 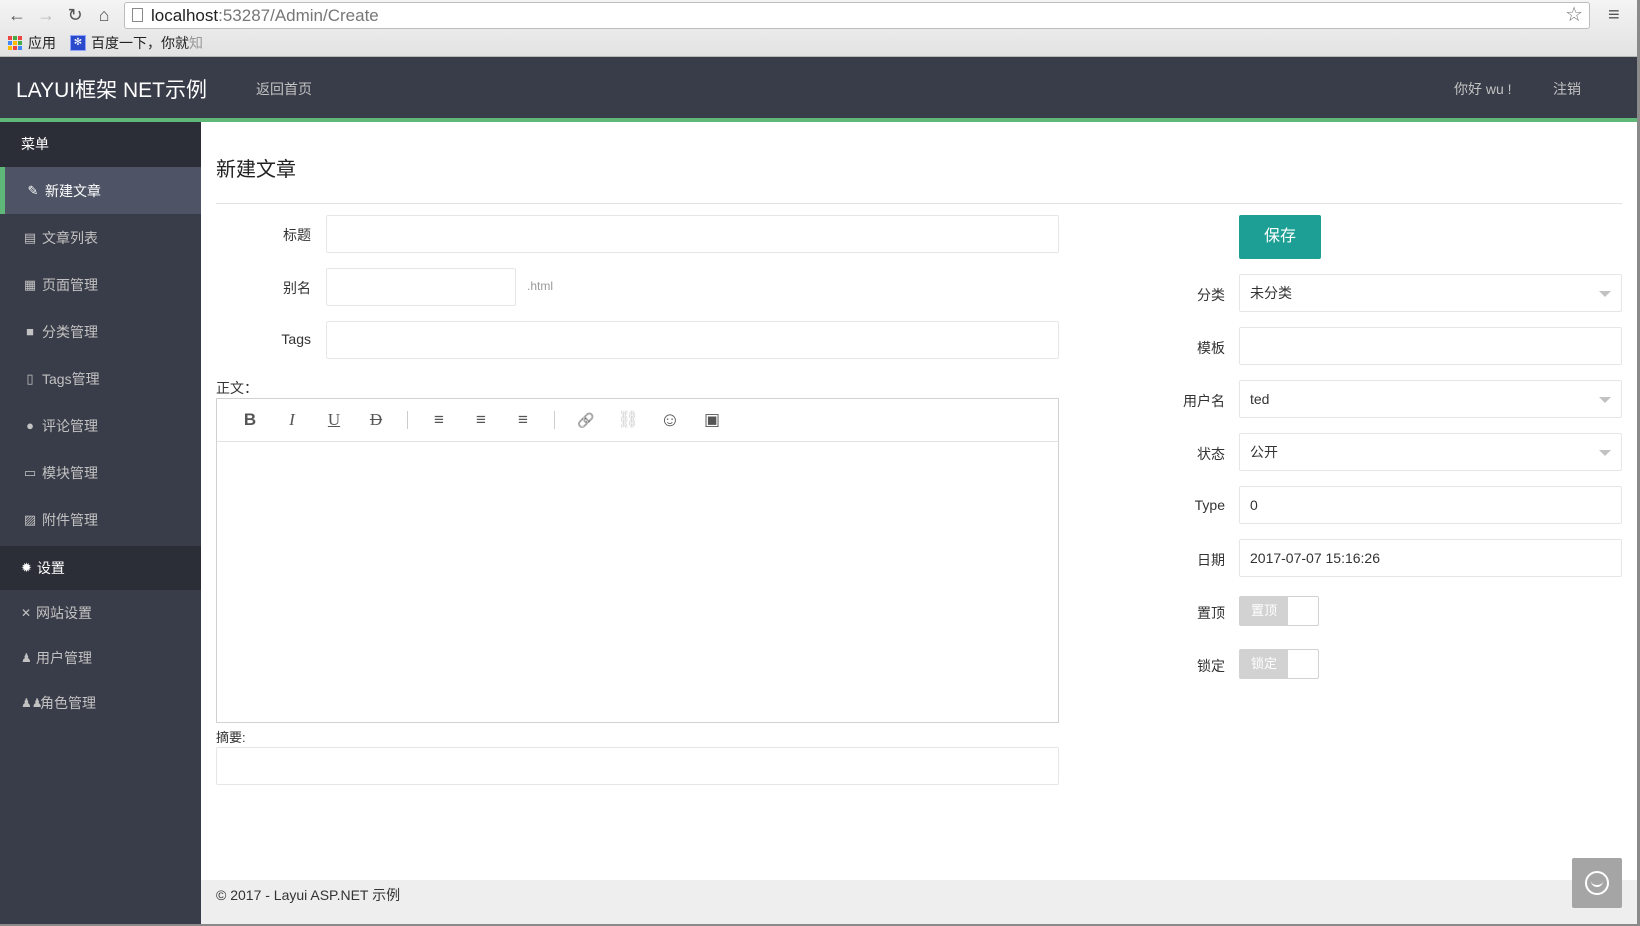 What do you see at coordinates (1260, 399) in the screenshot?
I see `username-value: ted` at bounding box center [1260, 399].